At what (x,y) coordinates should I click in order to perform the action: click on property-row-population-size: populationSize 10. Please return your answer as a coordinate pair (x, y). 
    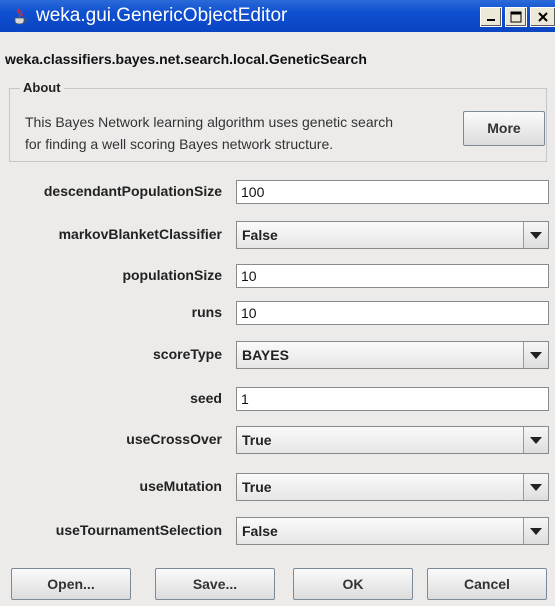
    Looking at the image, I should click on (277, 277).